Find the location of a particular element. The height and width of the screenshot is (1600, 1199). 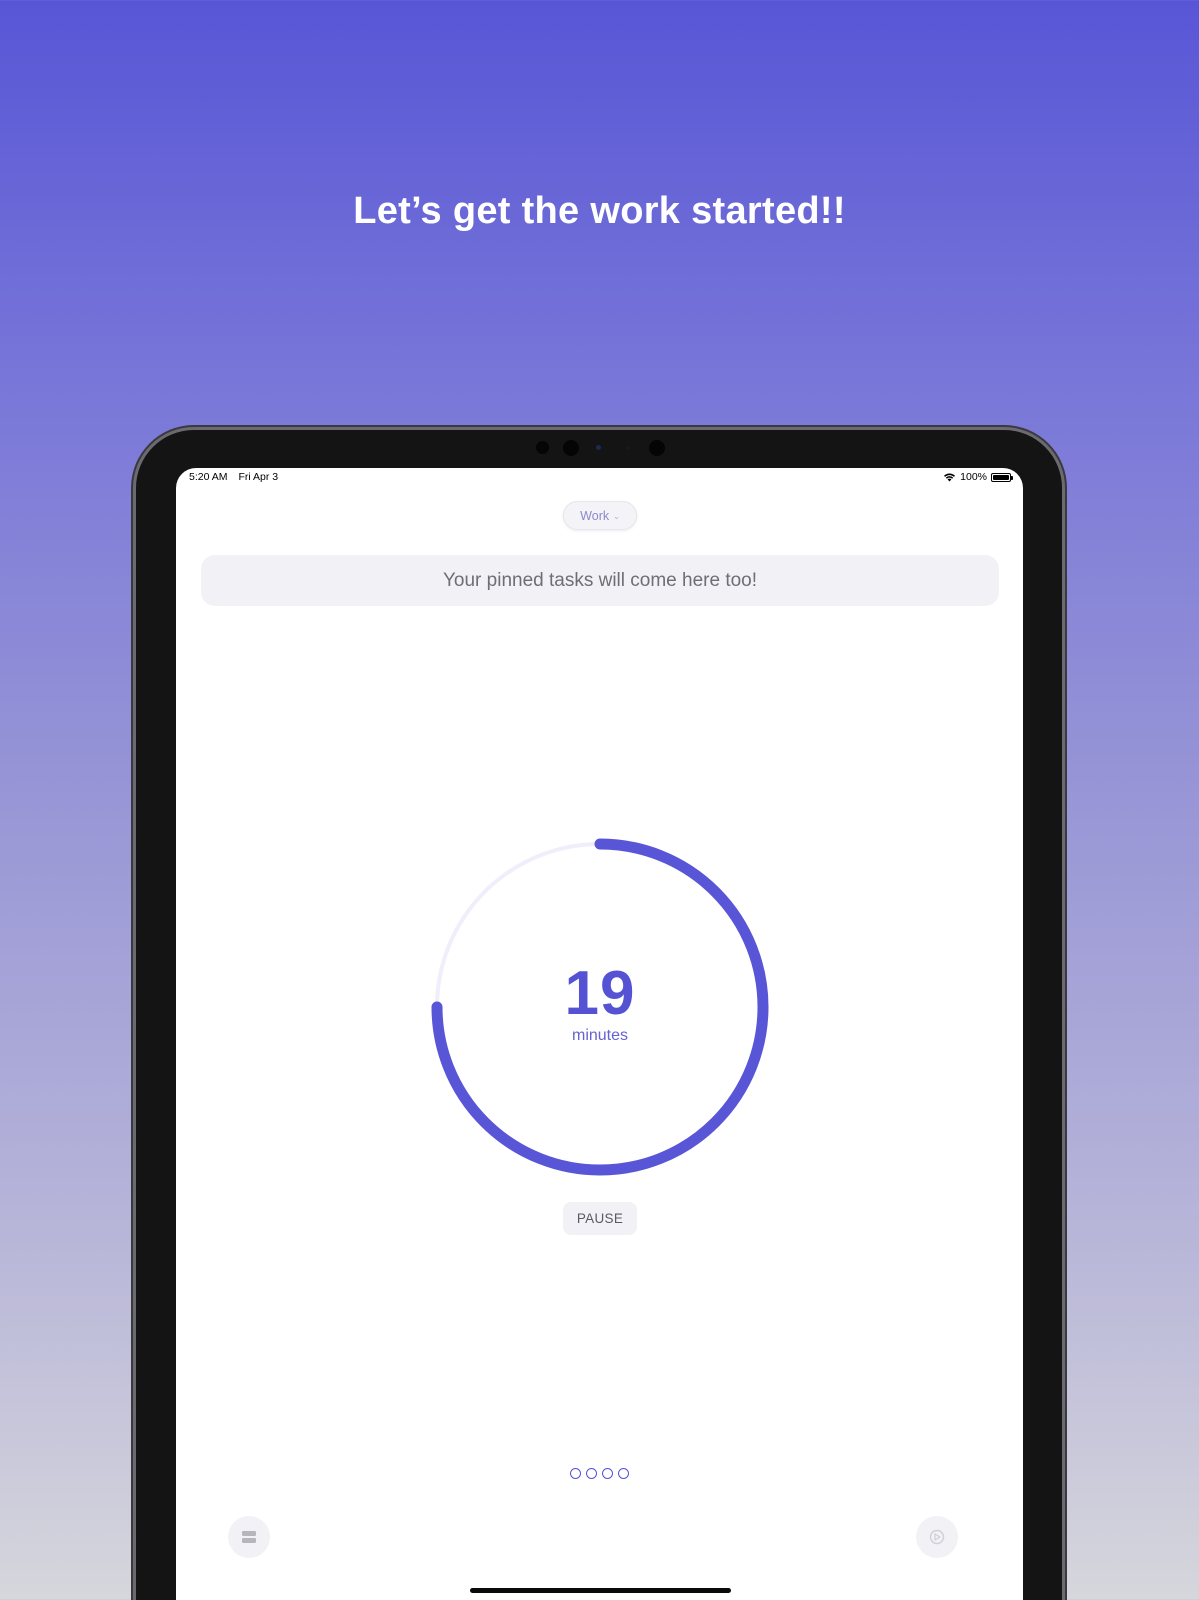

device-volume-up is located at coordinates (1064, 532).